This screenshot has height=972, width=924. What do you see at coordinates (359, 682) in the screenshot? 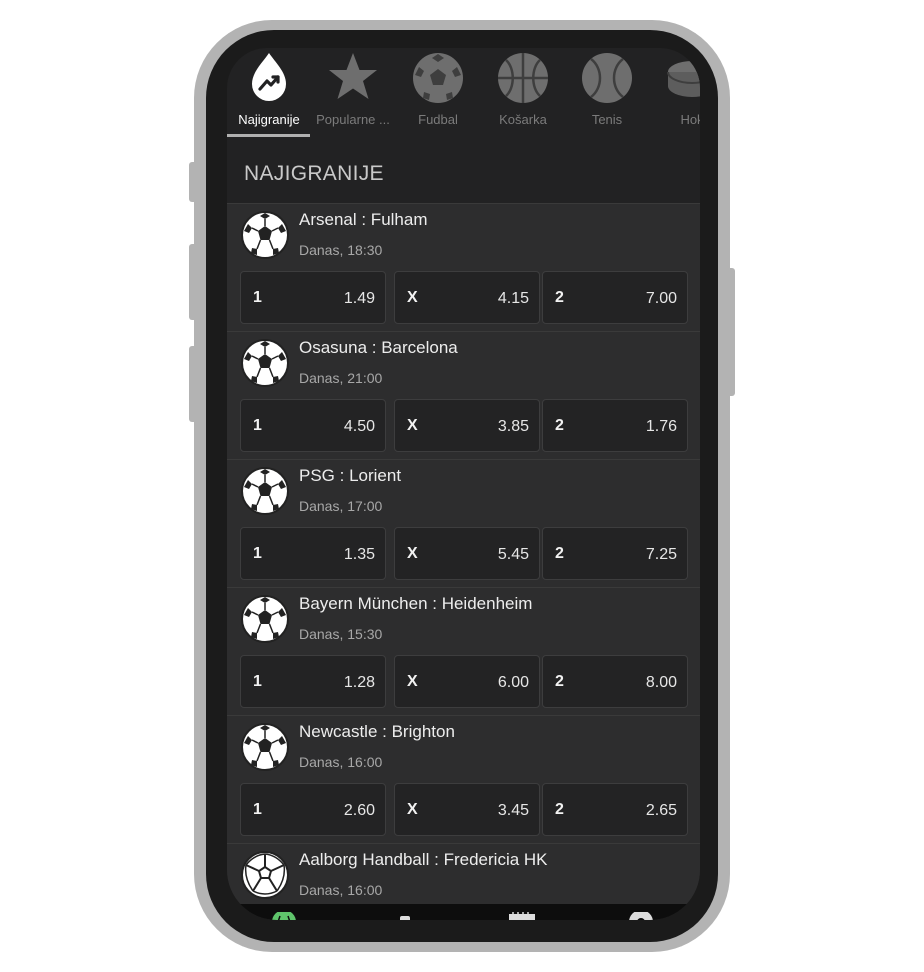
I see `odd-value: 1.28` at bounding box center [359, 682].